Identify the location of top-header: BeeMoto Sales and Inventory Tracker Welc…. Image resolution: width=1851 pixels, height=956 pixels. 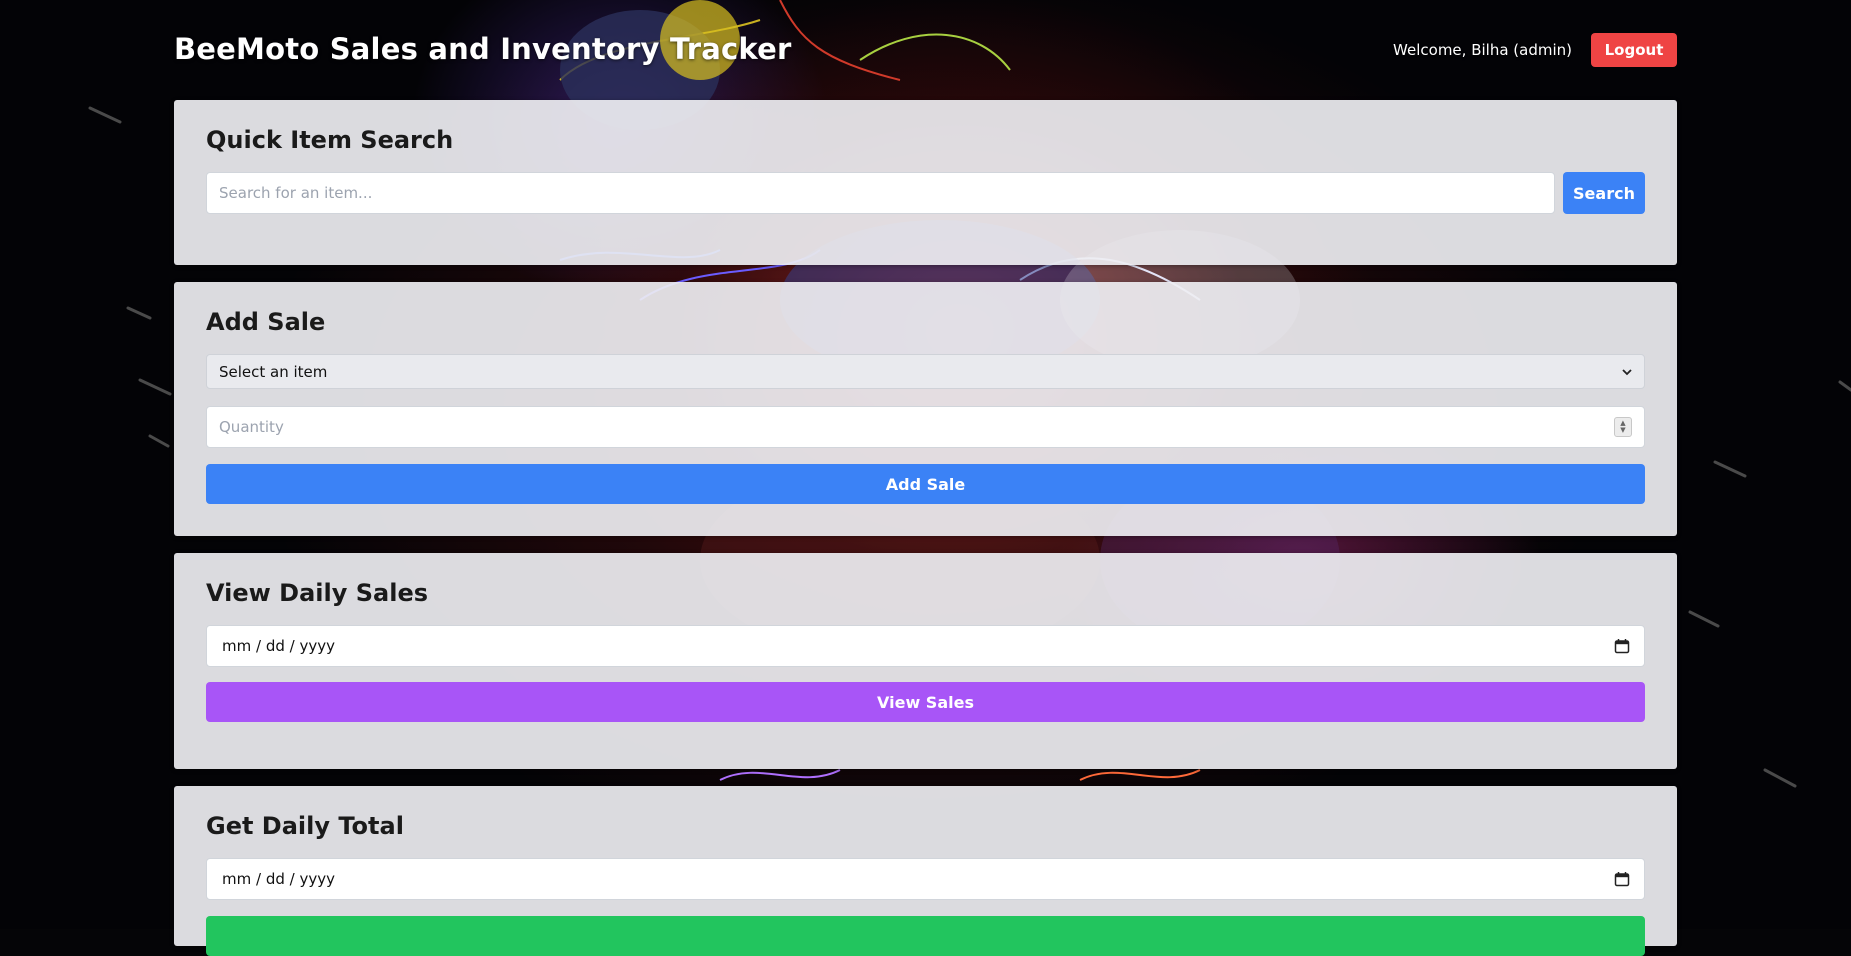
(925, 50).